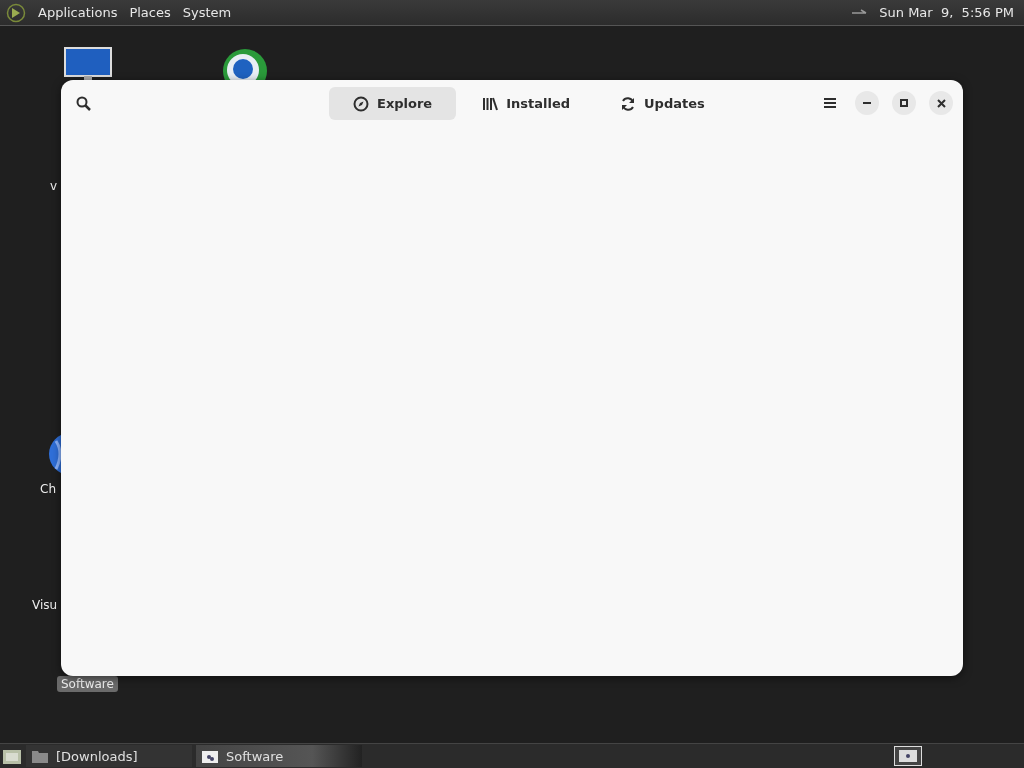  Describe the element at coordinates (830, 103) in the screenshot. I see `menu-icon` at that location.